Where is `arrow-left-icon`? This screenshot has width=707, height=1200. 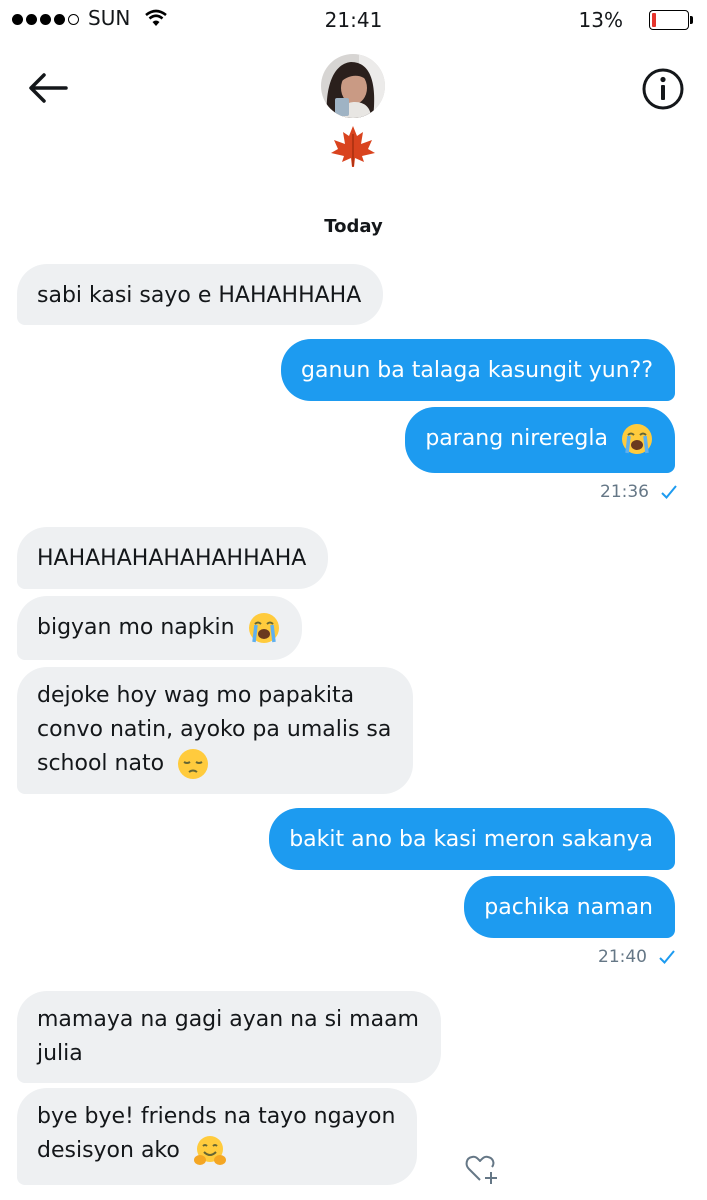
arrow-left-icon is located at coordinates (48, 88).